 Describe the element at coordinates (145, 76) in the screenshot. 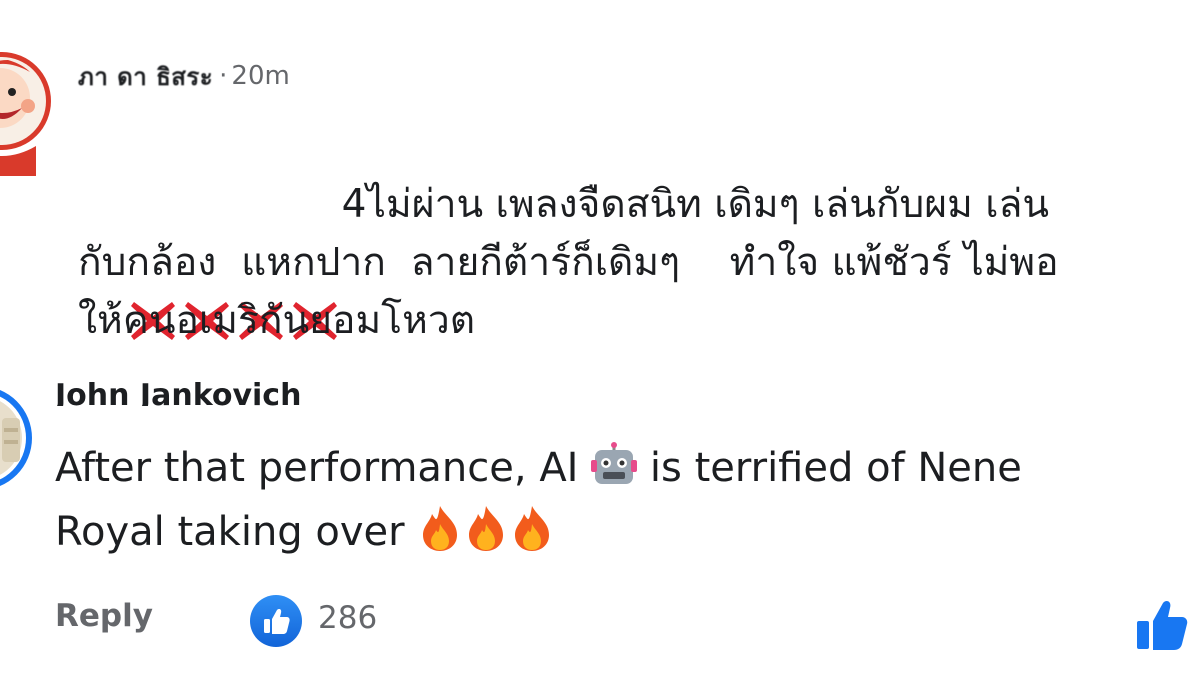

I see `comment-author: ภา ดา ธิสระ` at that location.